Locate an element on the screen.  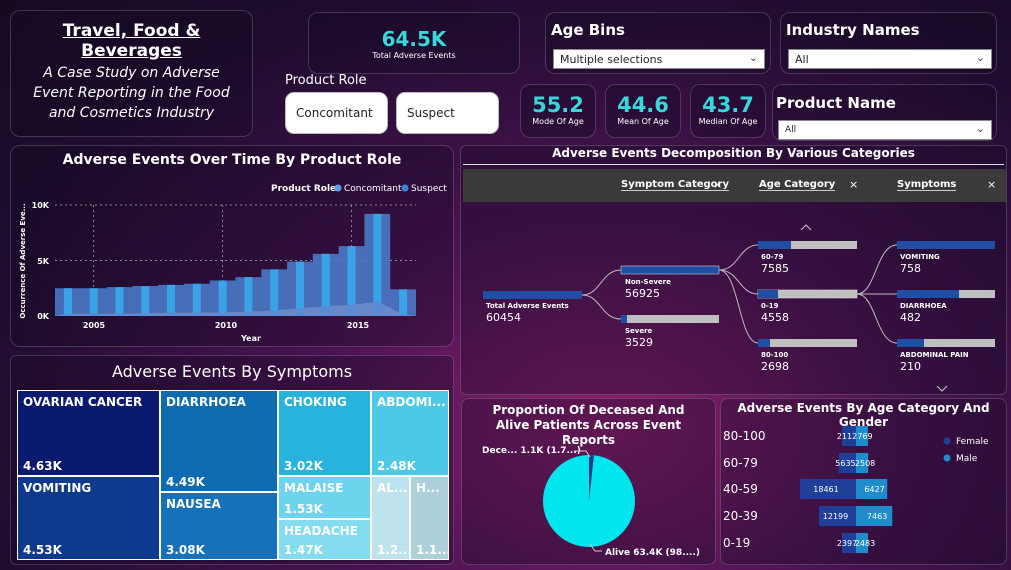
kpi-mean-card: 44.6 Mean Of Age is located at coordinates (643, 111).